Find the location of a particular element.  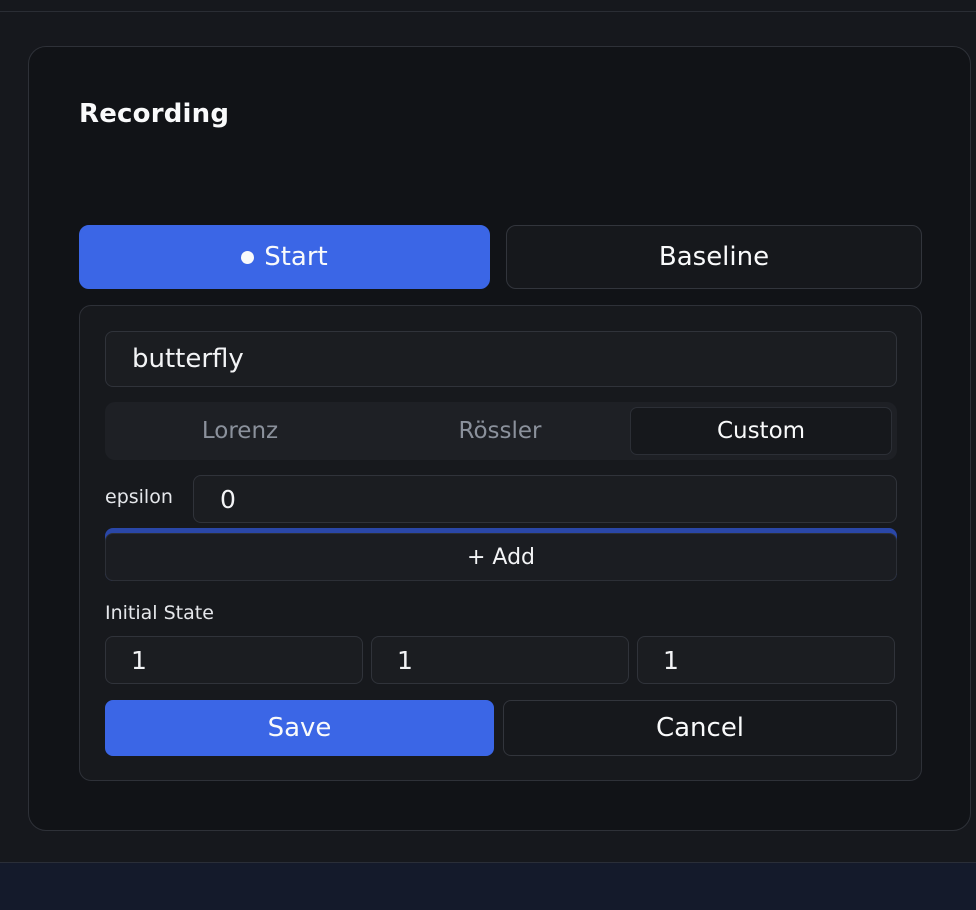

attractor-type-tabs: Lorenz Rössler Custom is located at coordinates (501, 431).